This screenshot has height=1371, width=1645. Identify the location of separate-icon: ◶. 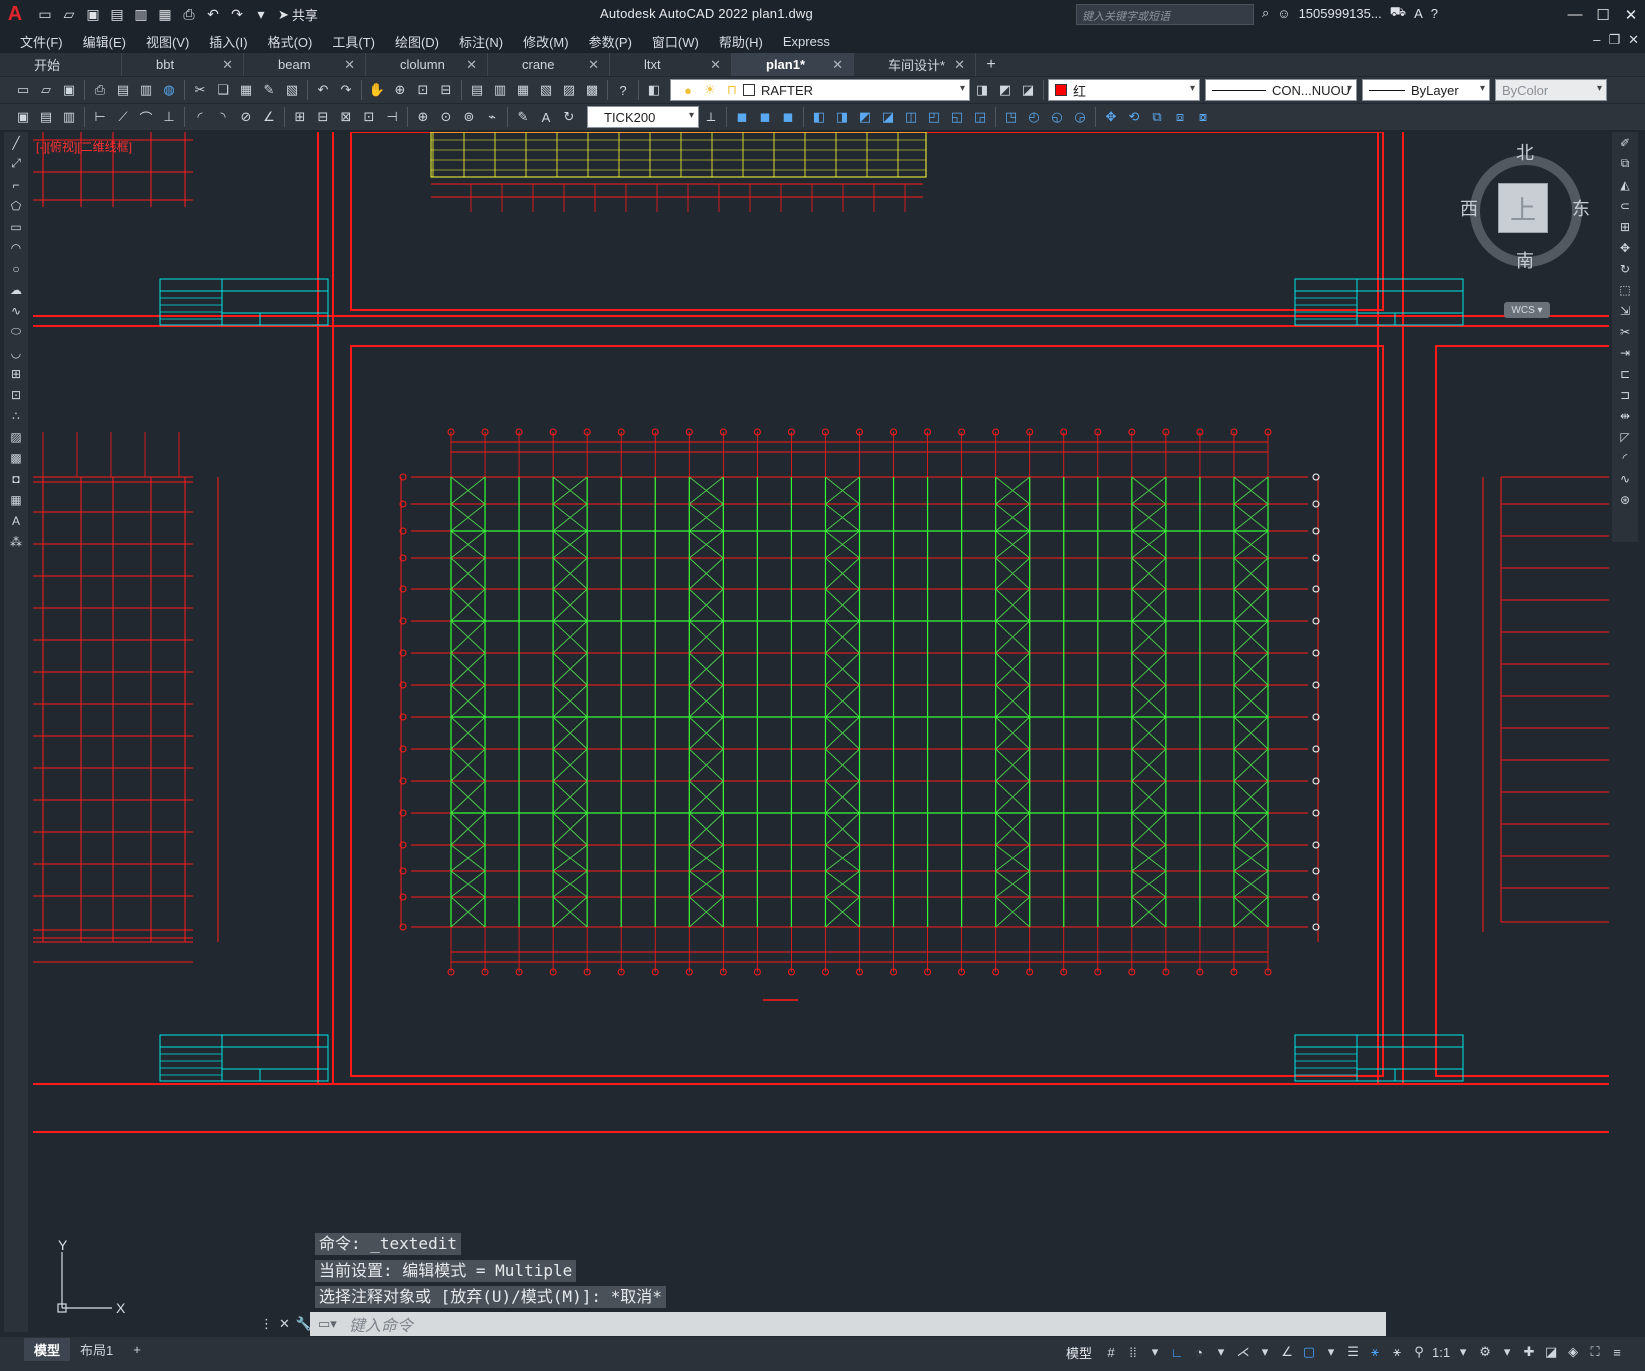
(1080, 117).